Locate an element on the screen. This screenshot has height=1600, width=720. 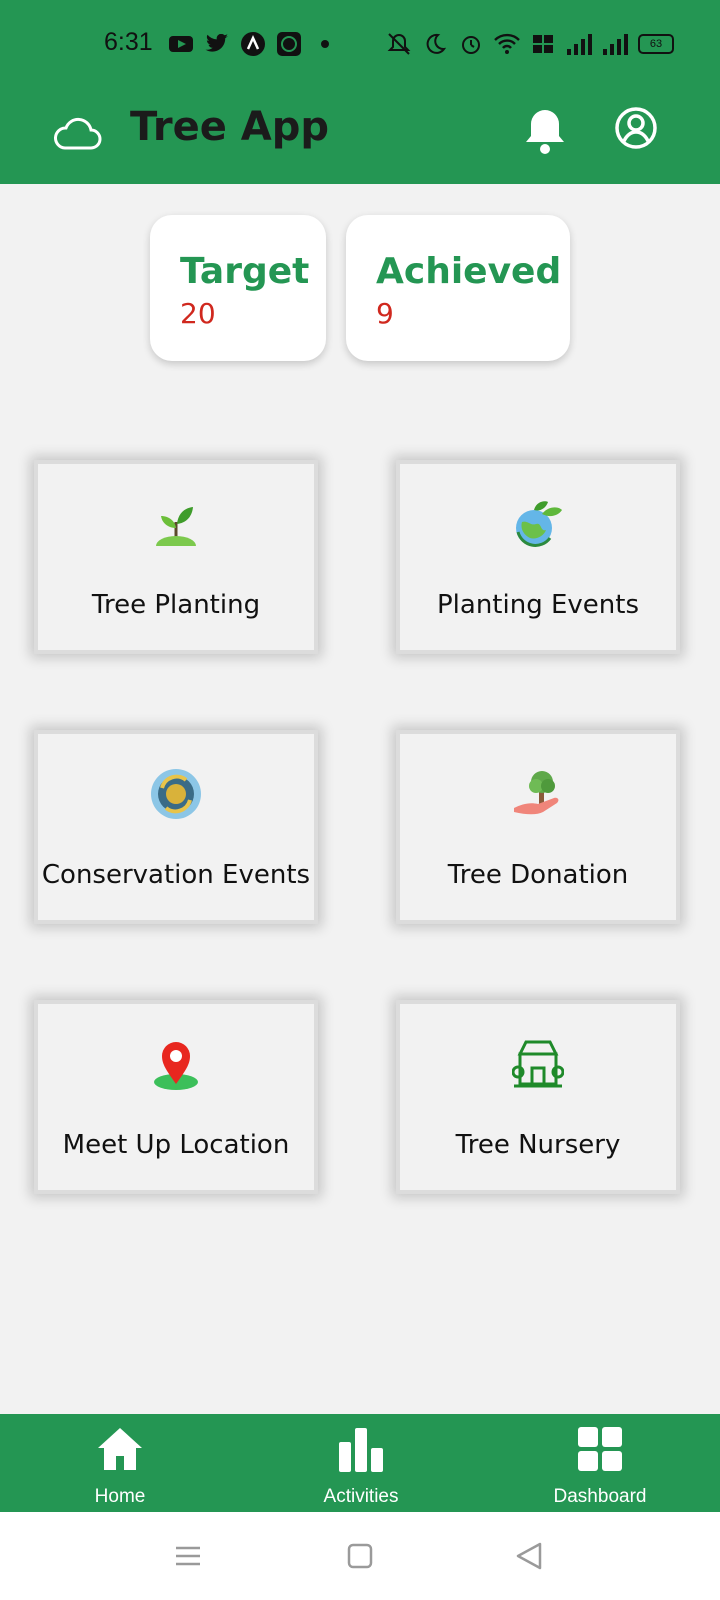
tile-label: Conservation Events is located at coordinates (176, 875).